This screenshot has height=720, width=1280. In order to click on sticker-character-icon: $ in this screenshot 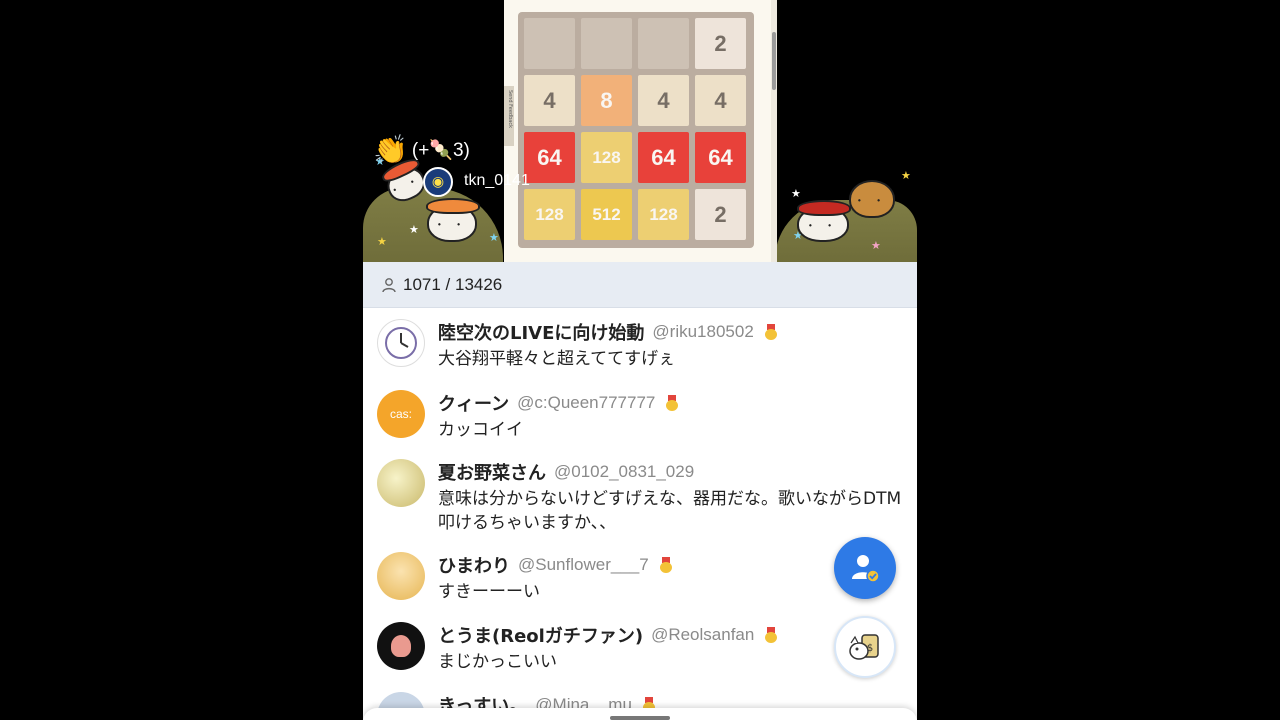, I will do `click(864, 647)`.